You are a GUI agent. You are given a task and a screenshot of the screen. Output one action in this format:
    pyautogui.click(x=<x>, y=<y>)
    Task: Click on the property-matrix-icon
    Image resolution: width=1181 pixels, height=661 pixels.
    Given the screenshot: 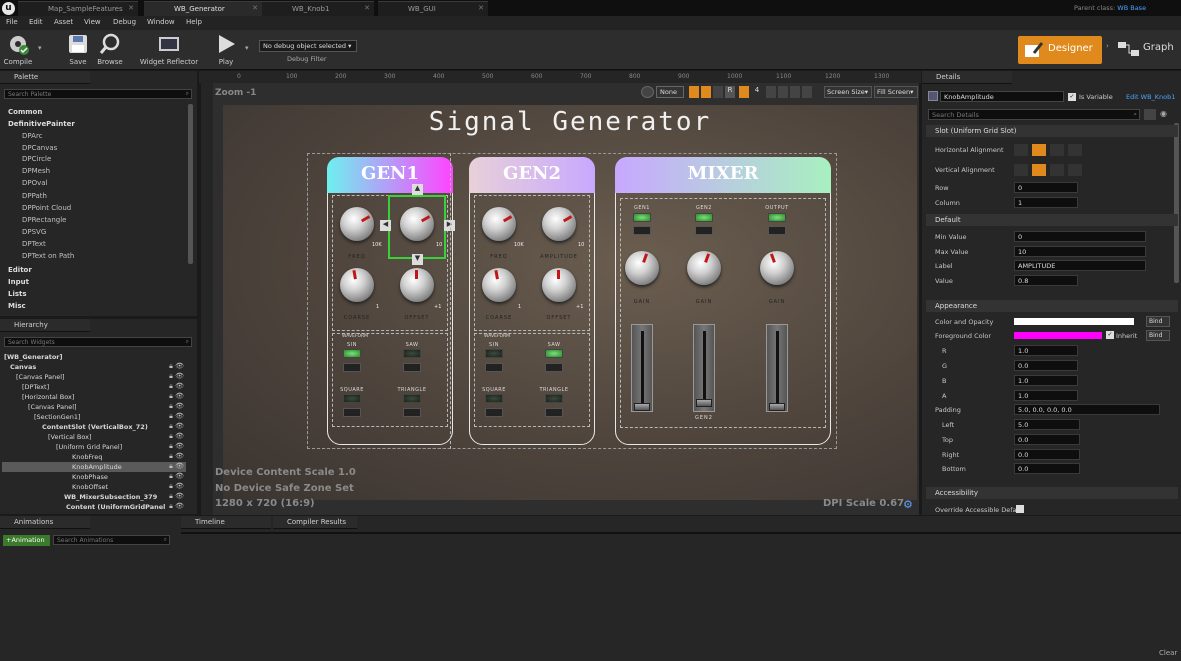 What is the action you would take?
    pyautogui.click(x=1150, y=114)
    